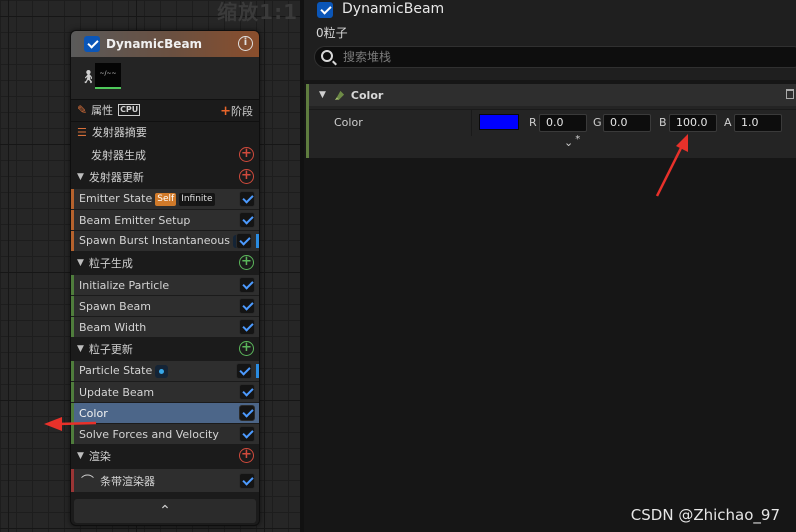 The width and height of the screenshot is (796, 532). Describe the element at coordinates (124, 285) in the screenshot. I see `module-label: Initialize Particle` at that location.